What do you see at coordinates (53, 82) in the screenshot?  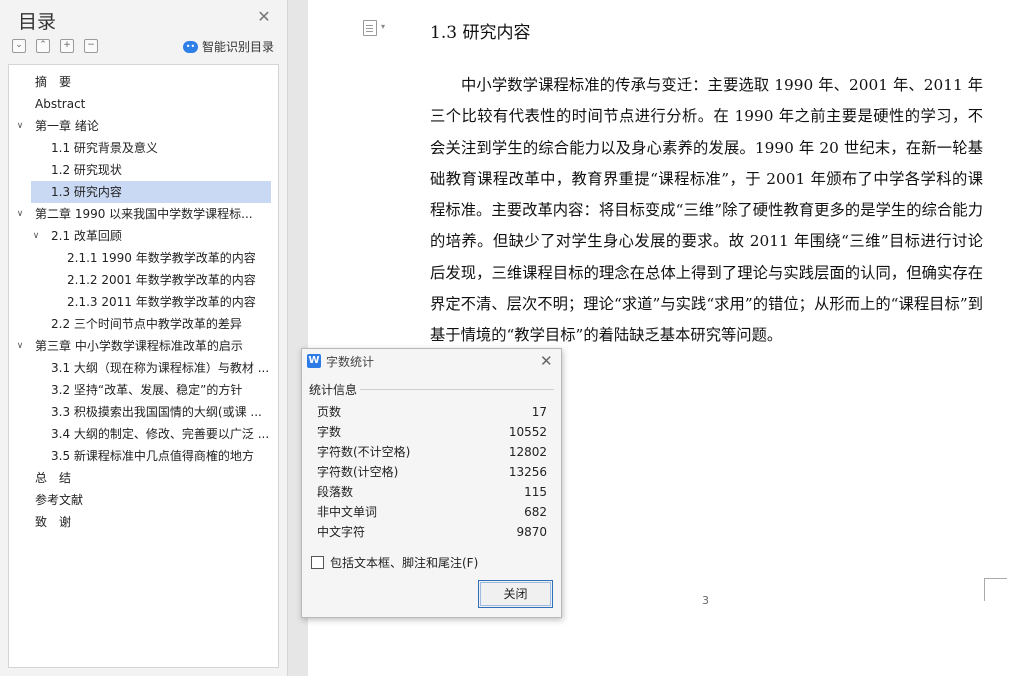 I see `toc-item-label: 摘 要` at bounding box center [53, 82].